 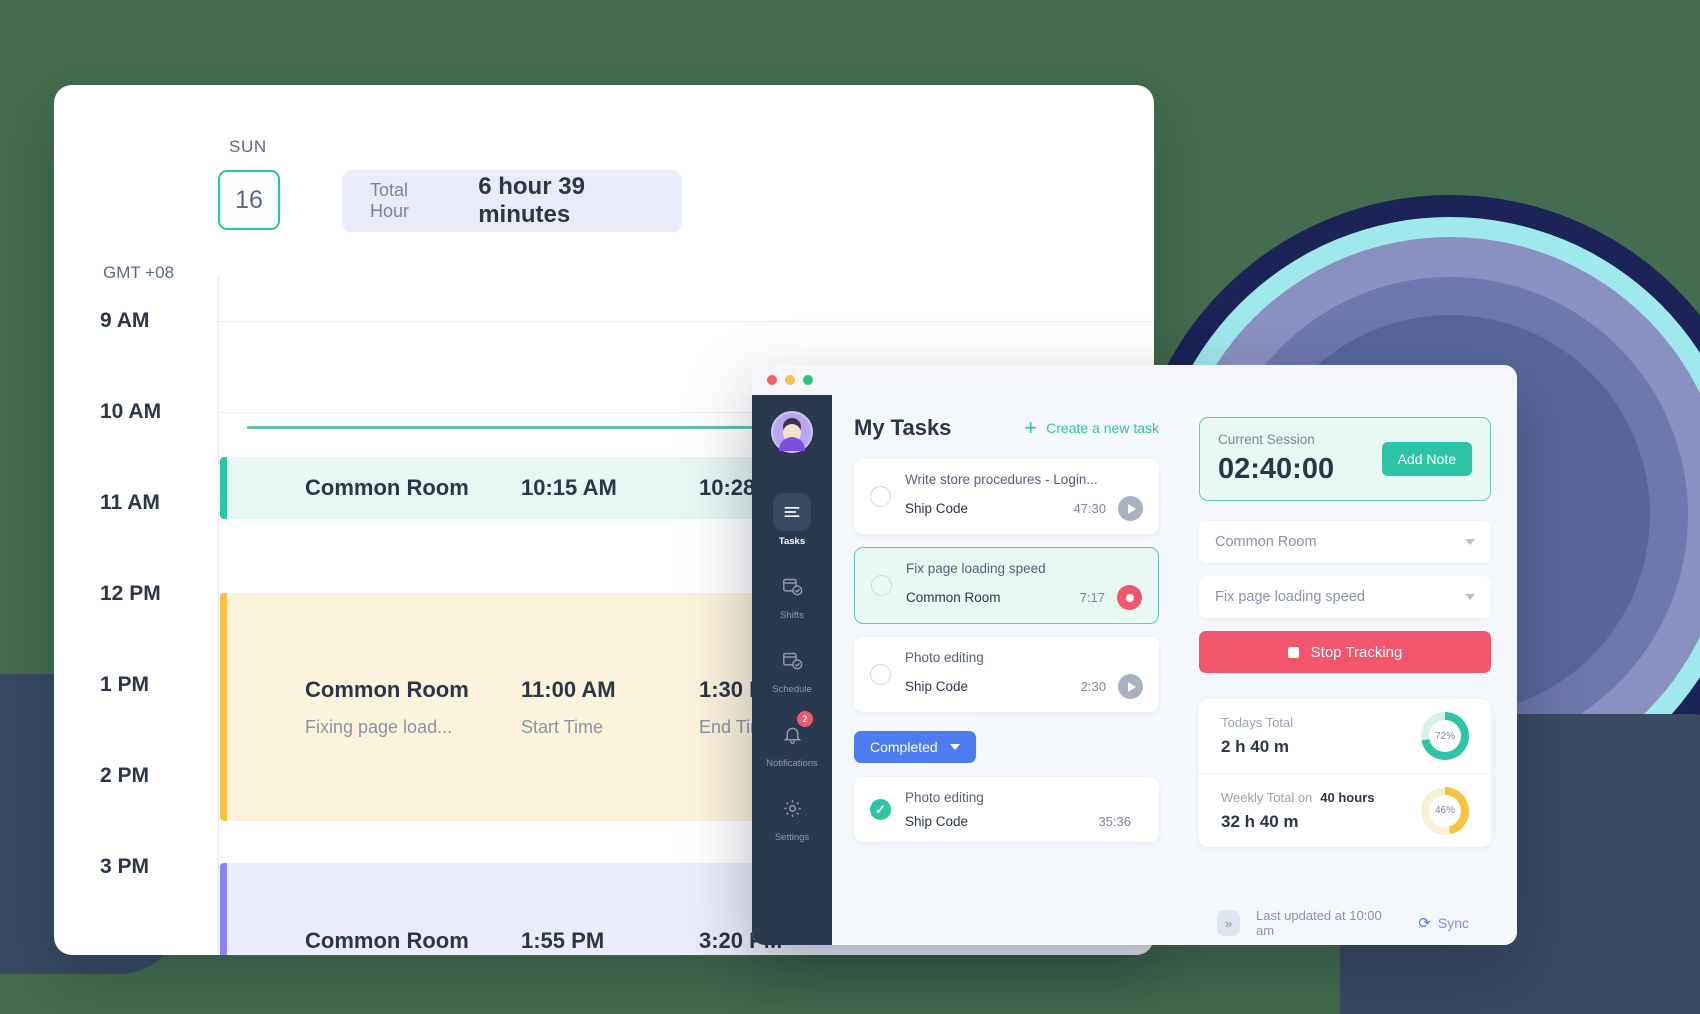 What do you see at coordinates (1347, 797) in the screenshot?
I see `stat-label-highlight: 40 hours` at bounding box center [1347, 797].